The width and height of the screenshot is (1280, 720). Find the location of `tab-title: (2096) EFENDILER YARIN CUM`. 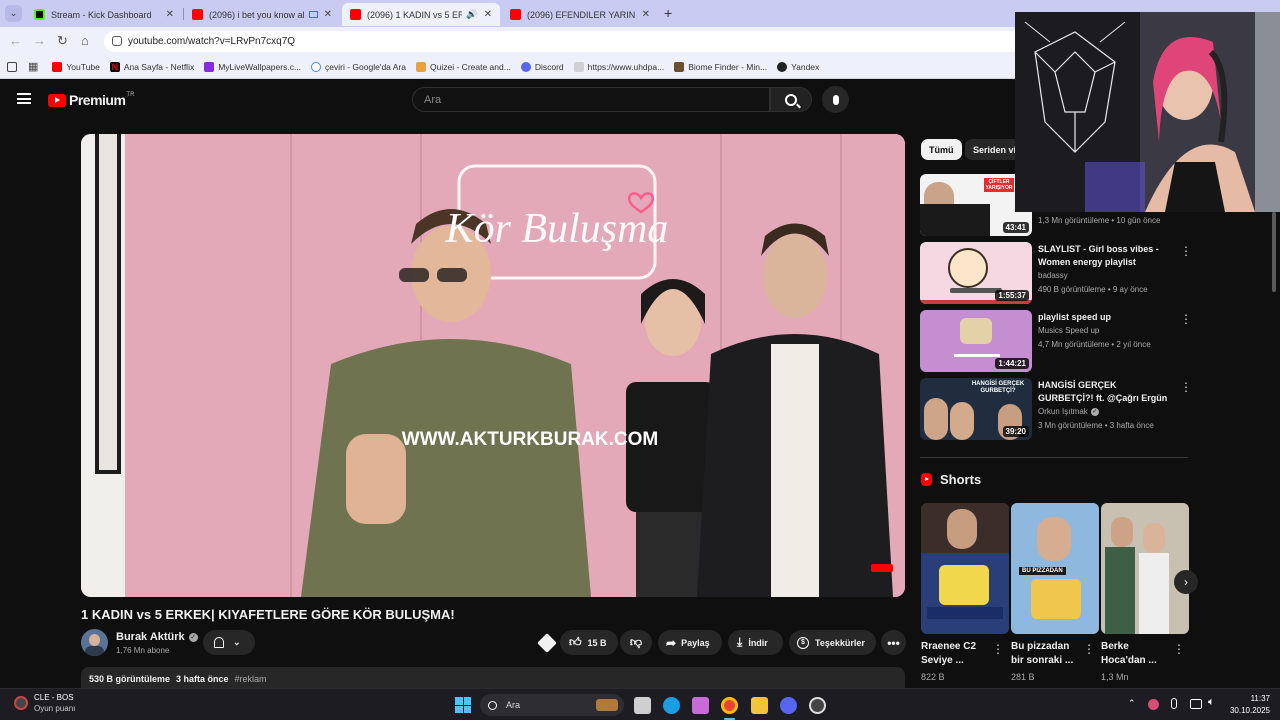

tab-title: (2096) EFENDILER YARIN CUM is located at coordinates (581, 14).